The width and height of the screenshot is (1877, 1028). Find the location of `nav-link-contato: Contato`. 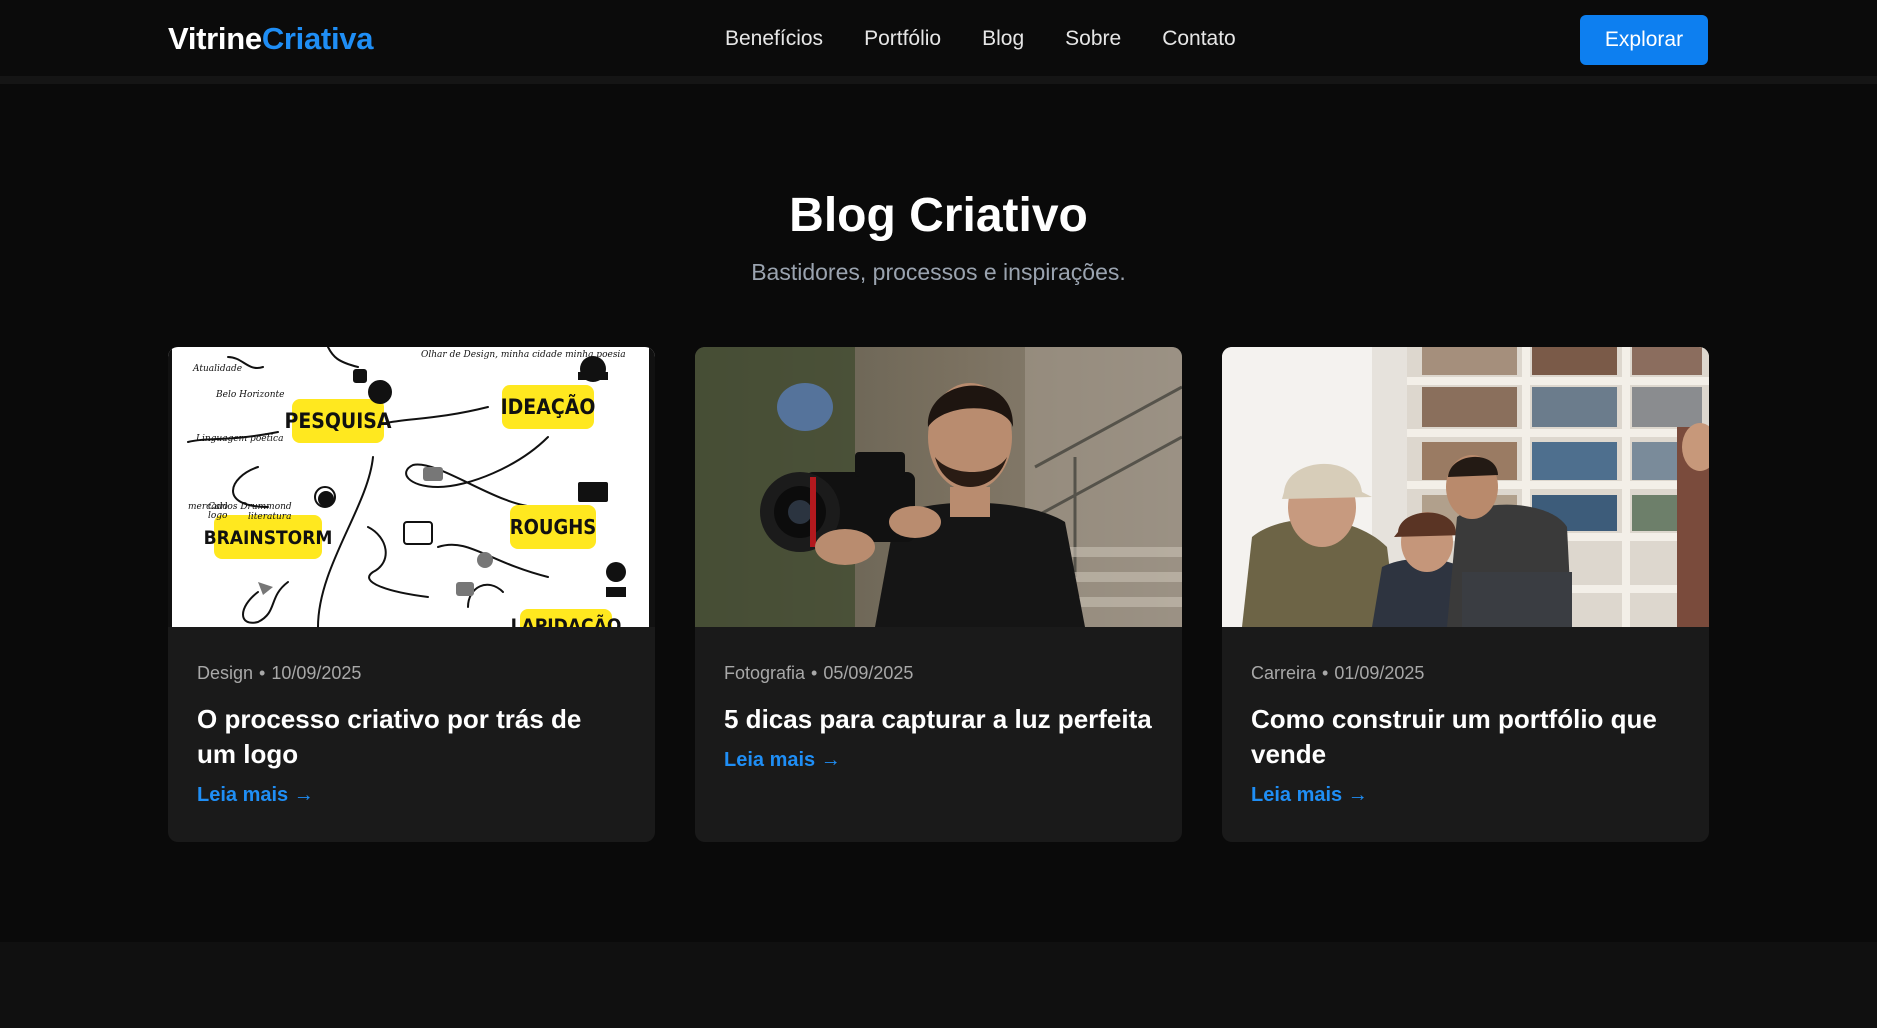

nav-link-contato: Contato is located at coordinates (1199, 39).